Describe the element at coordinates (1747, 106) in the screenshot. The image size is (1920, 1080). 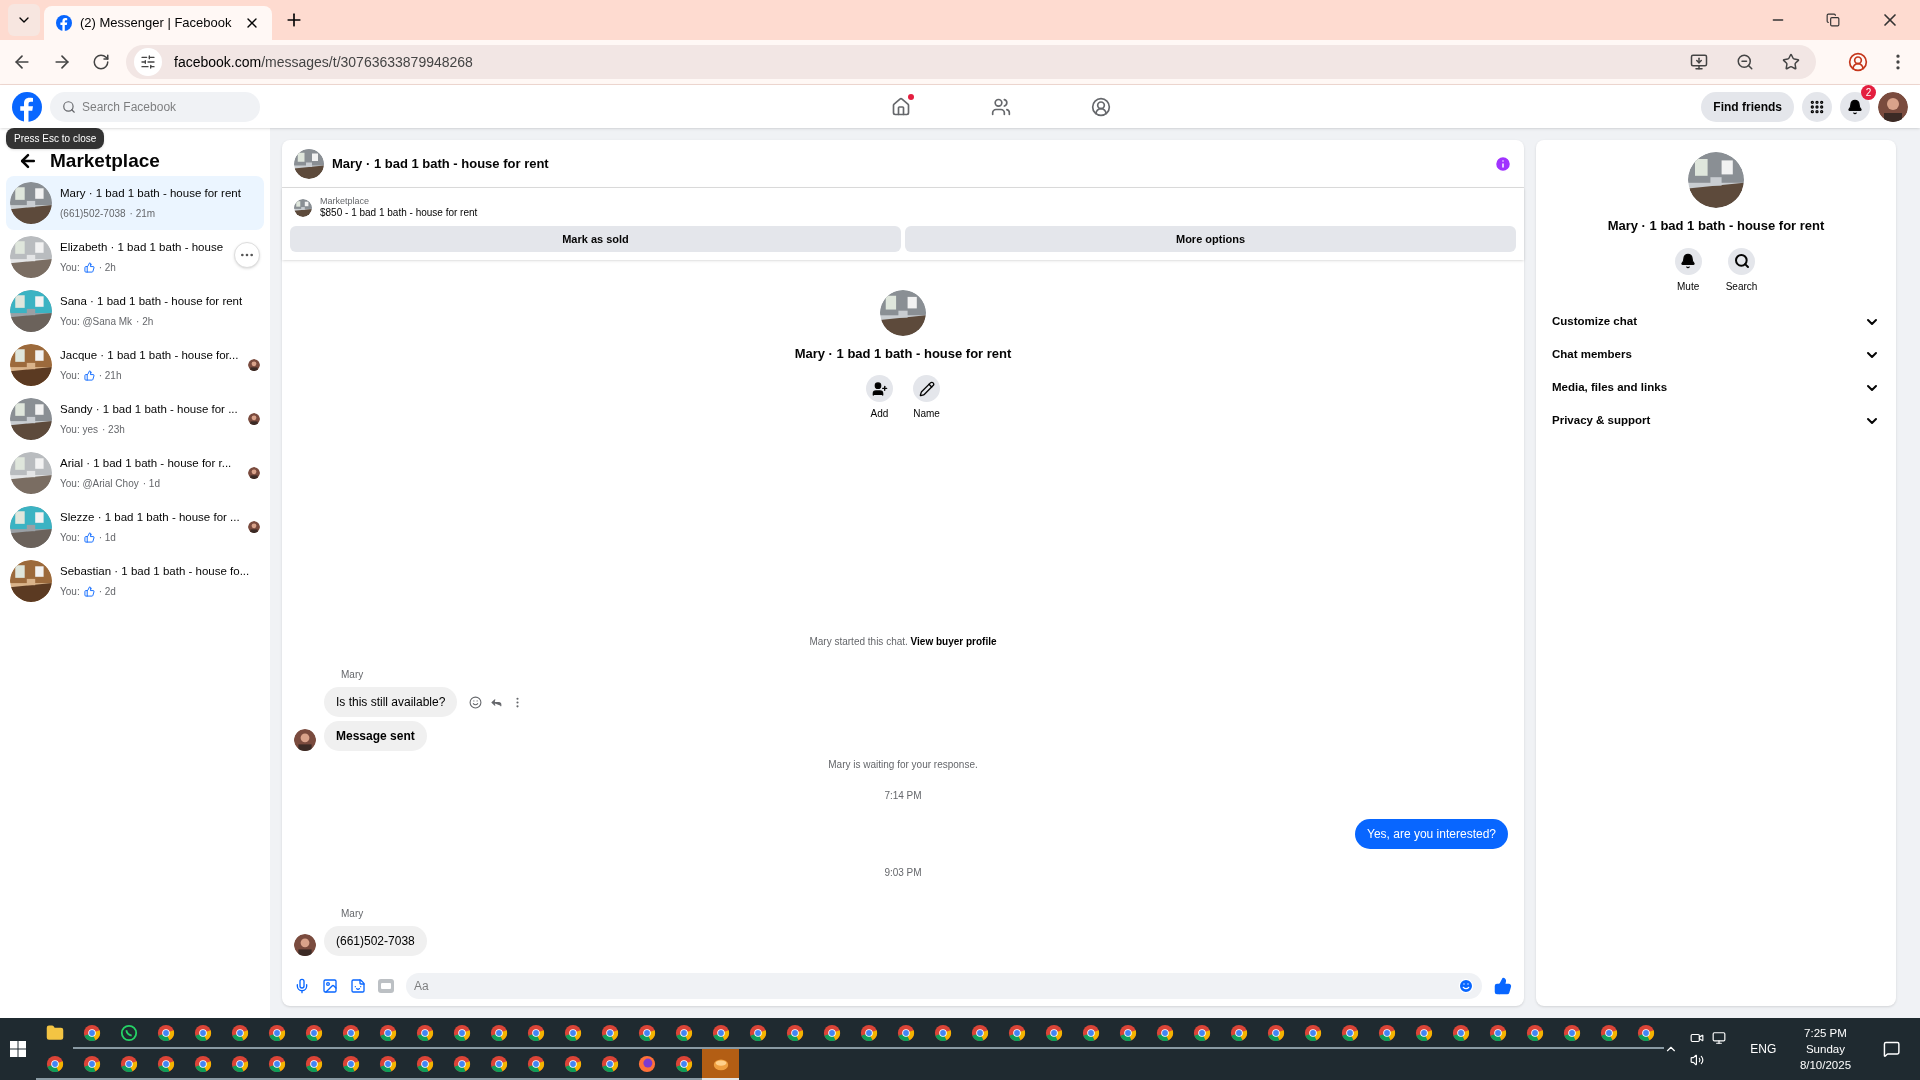
I see `find-friends-button: Find friends` at that location.